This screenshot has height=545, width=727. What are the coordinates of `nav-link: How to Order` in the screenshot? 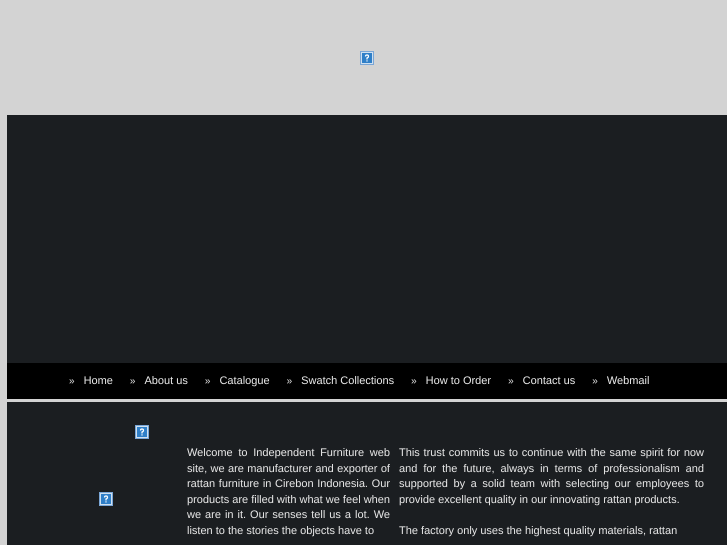 It's located at (459, 381).